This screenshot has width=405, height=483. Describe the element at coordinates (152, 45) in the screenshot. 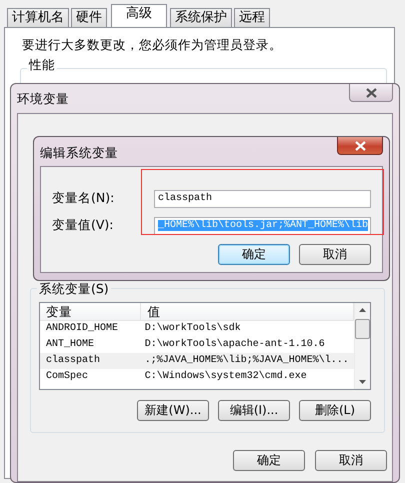

I see `admin-notice: 要进行大多数更改，您必须作为管理员登录。` at that location.